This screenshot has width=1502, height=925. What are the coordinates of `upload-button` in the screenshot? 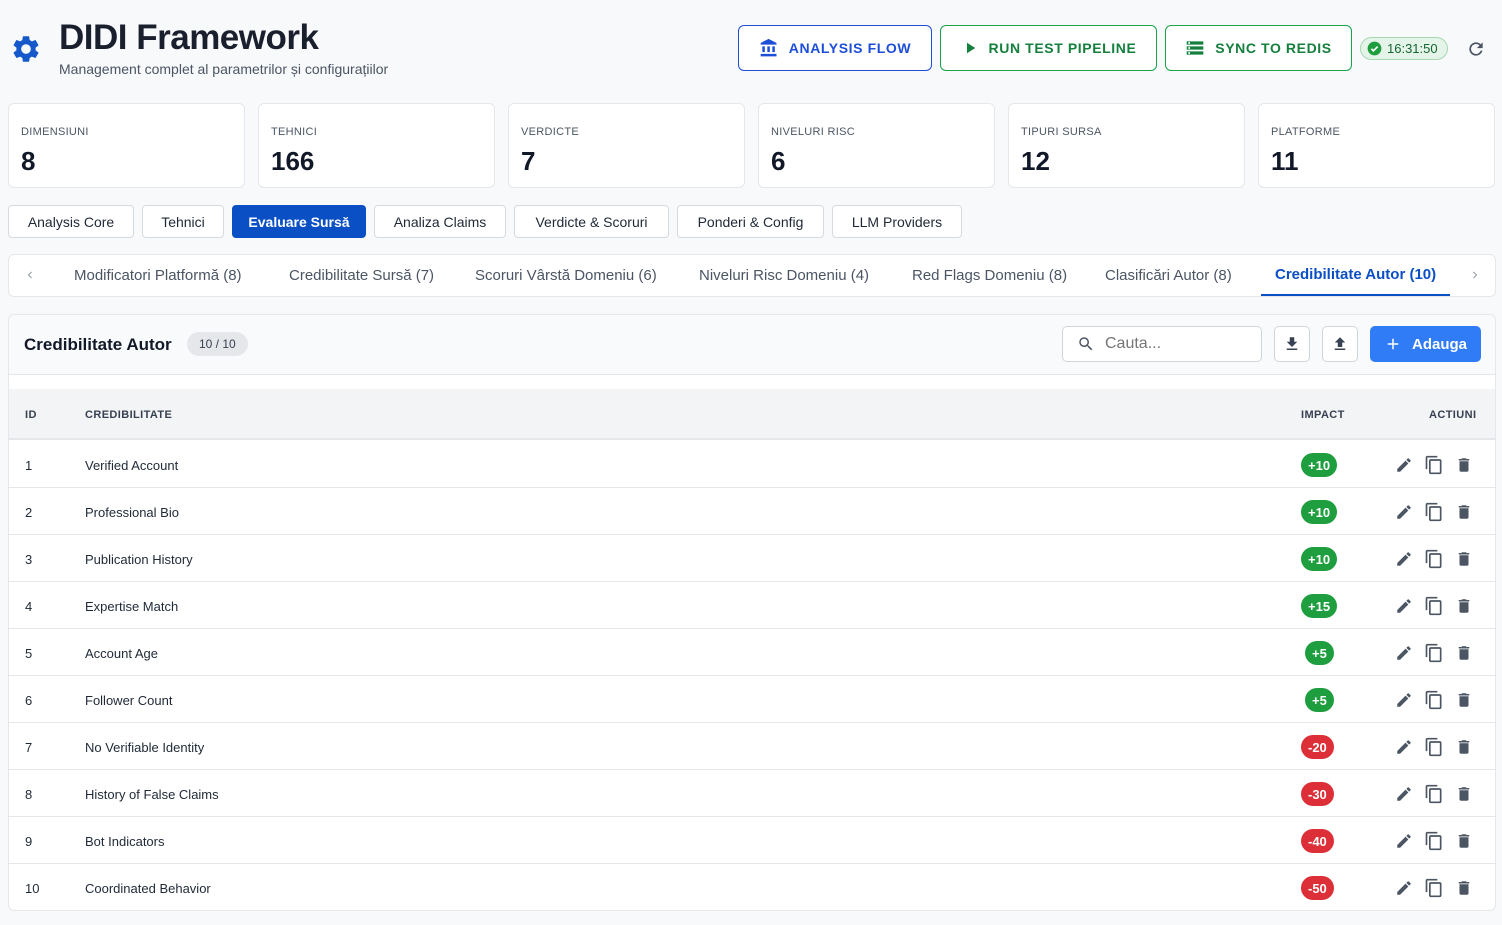 It's located at (1340, 344).